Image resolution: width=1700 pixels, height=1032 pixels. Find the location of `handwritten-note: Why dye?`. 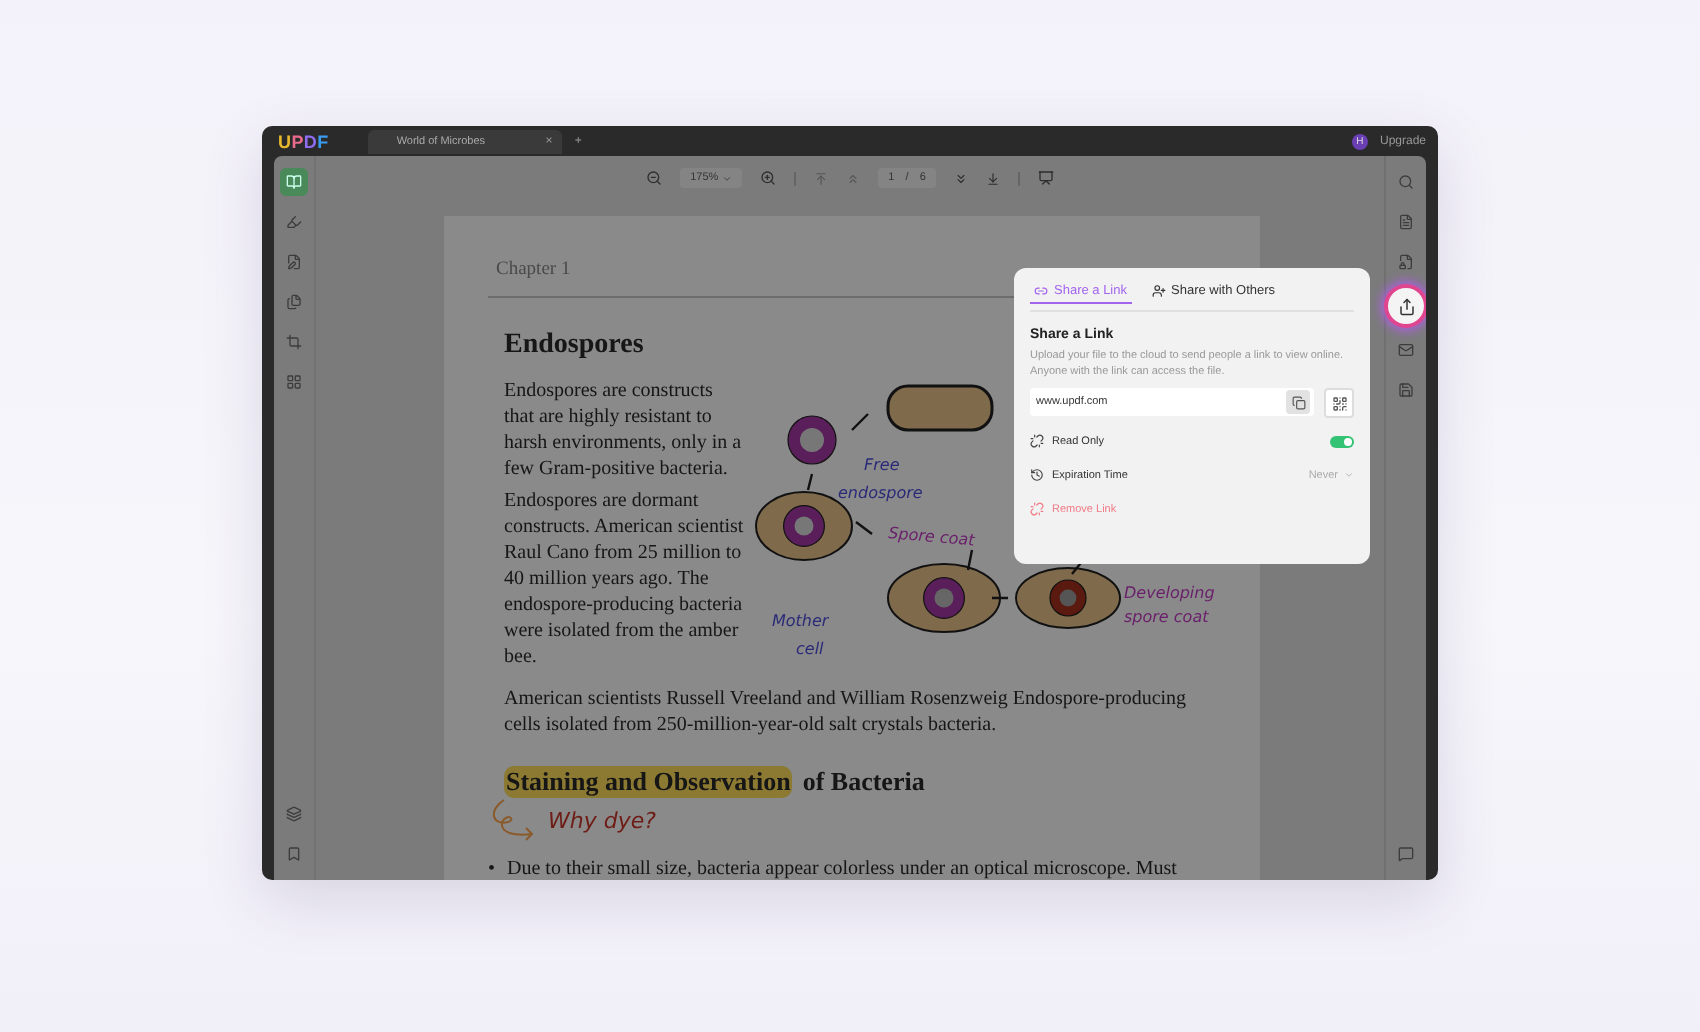

handwritten-note: Why dye? is located at coordinates (602, 820).